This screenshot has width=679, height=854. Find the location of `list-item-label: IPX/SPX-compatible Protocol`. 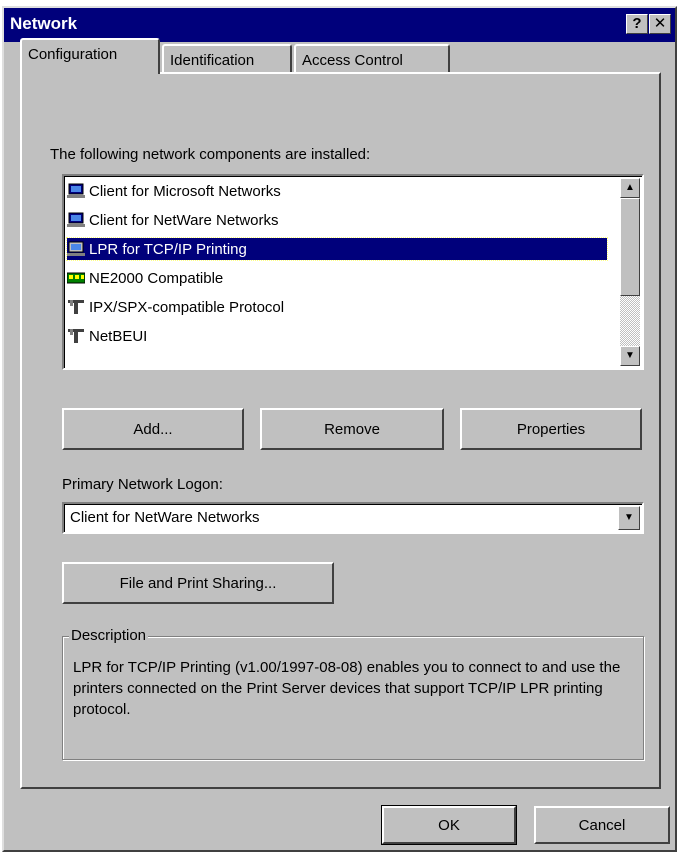

list-item-label: IPX/SPX-compatible Protocol is located at coordinates (187, 307).